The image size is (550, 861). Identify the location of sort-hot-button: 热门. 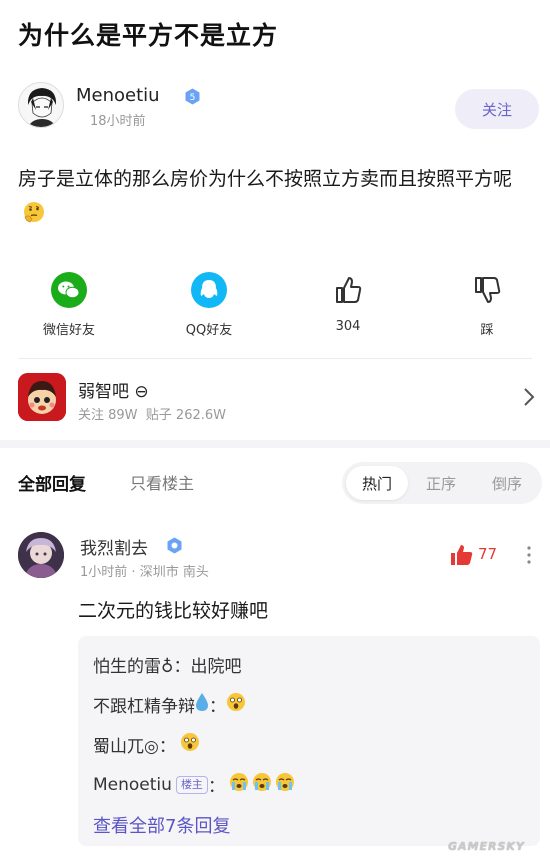
(377, 483).